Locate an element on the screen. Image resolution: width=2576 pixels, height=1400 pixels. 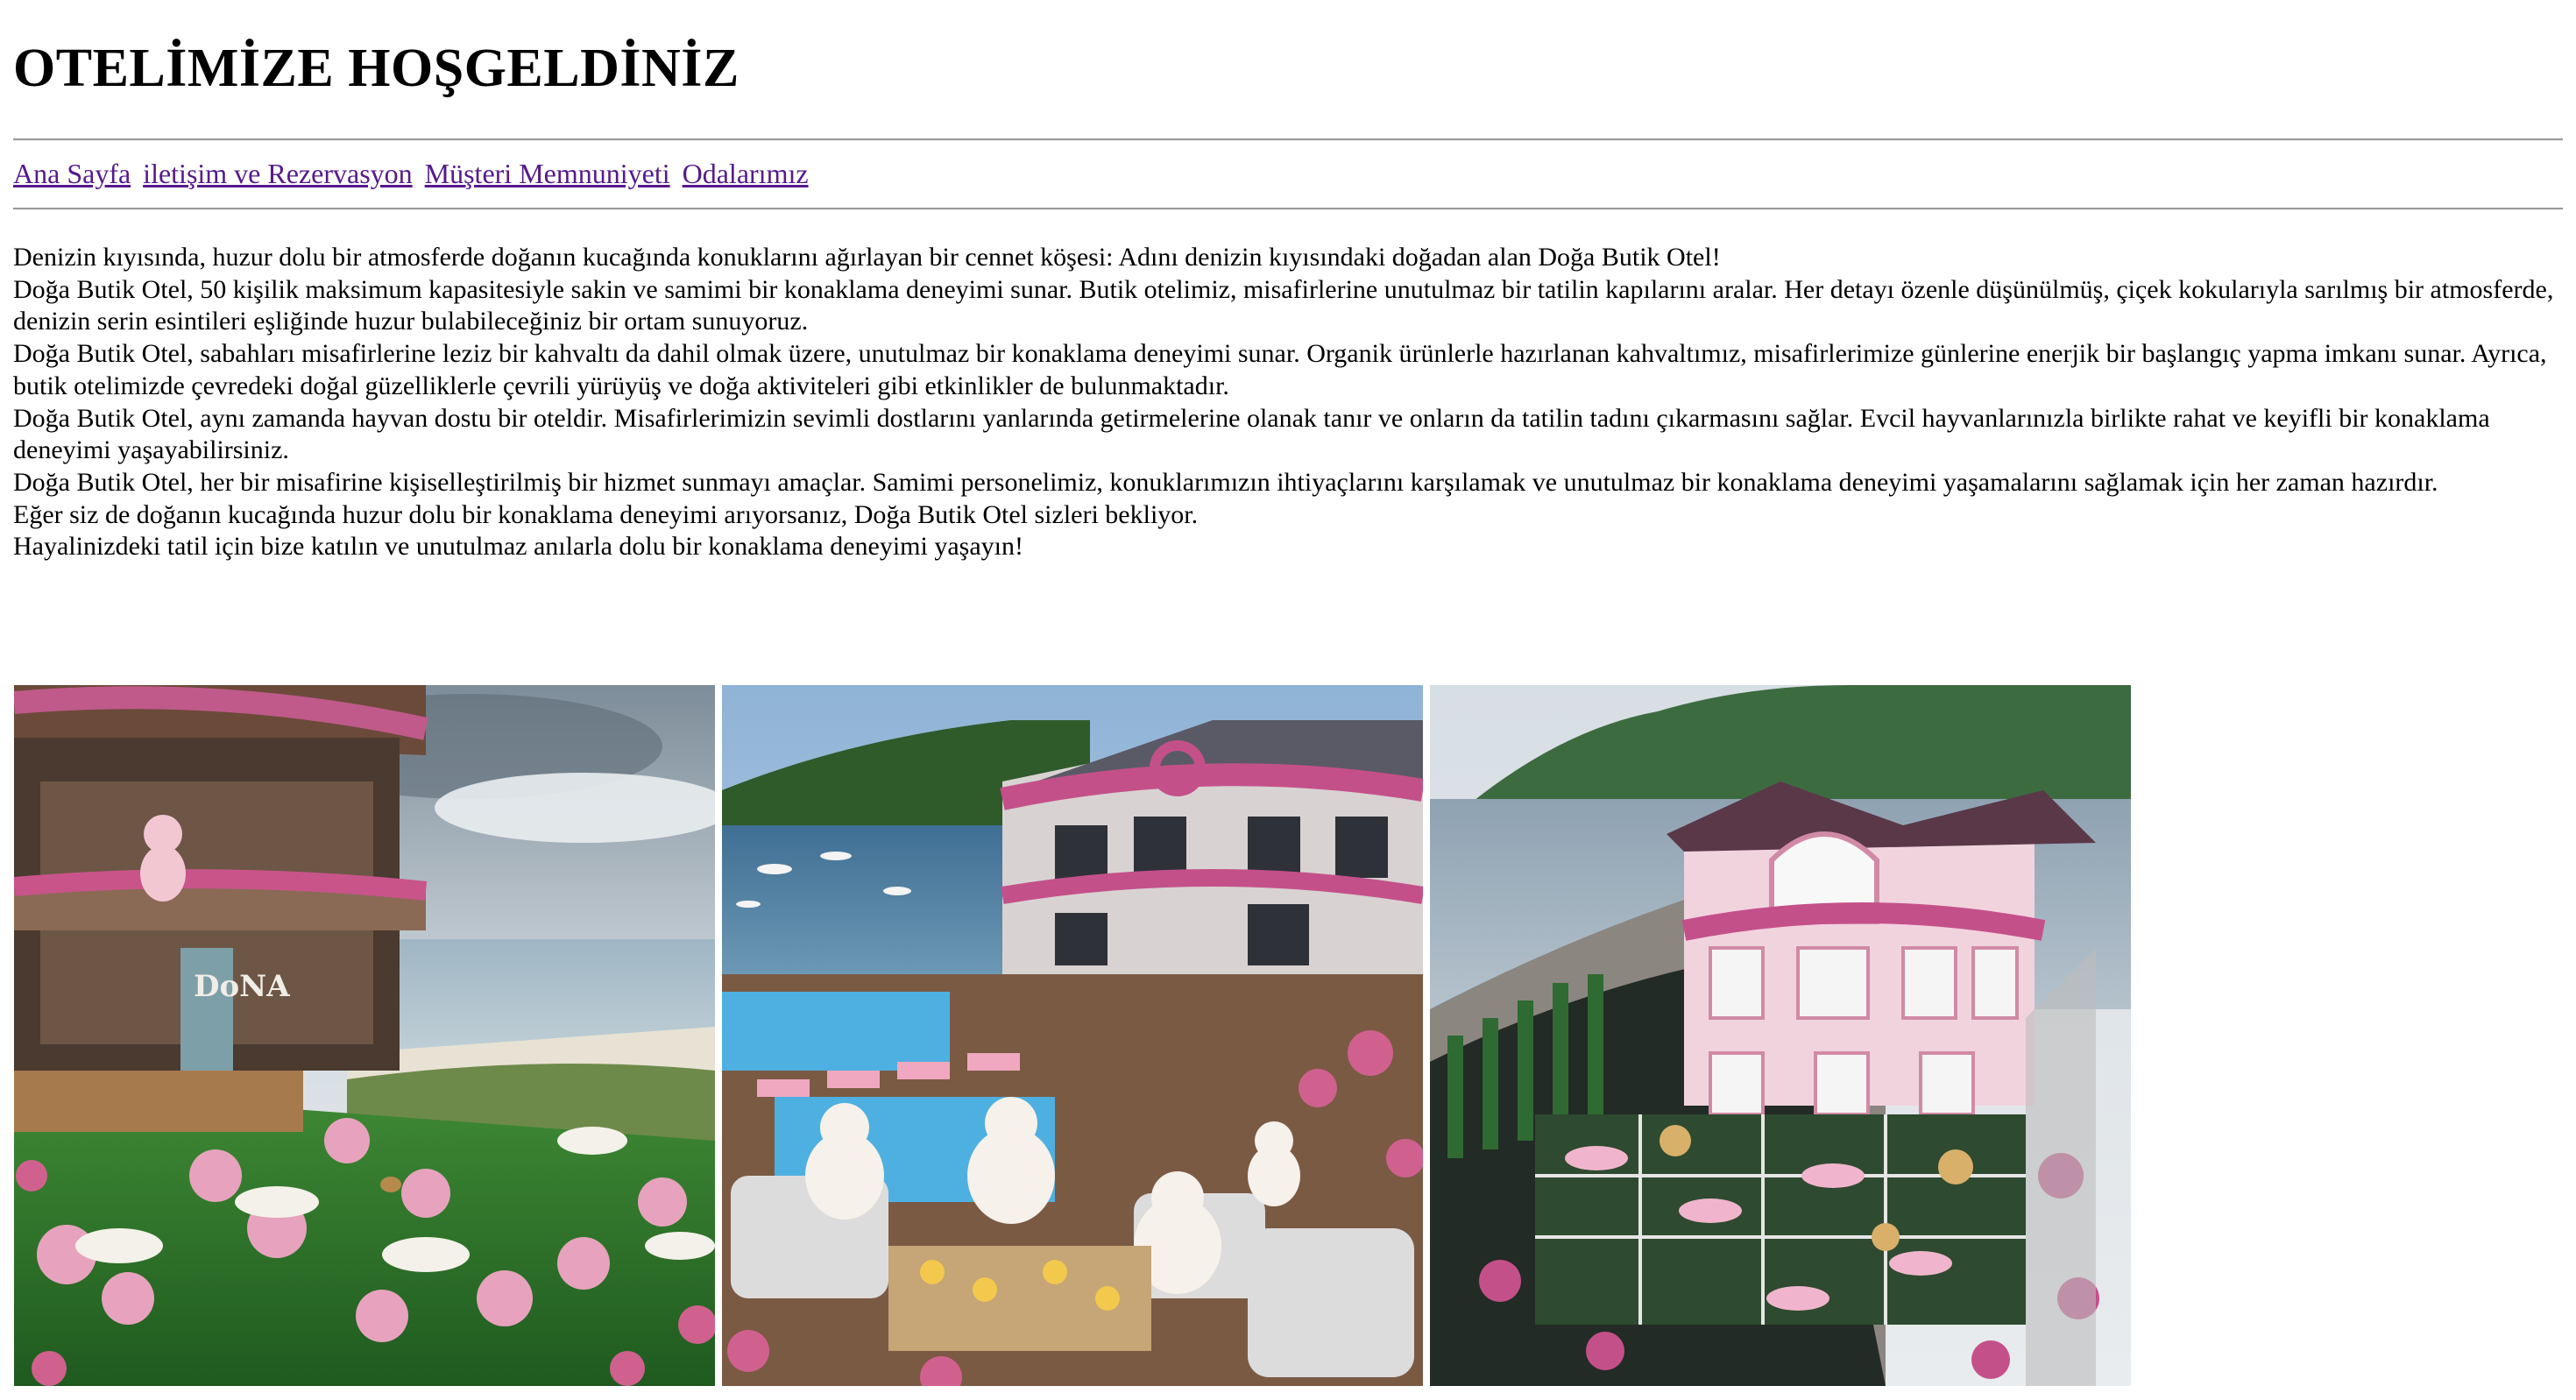
garden-terrace-illustration: DoNA is located at coordinates (364, 1035).